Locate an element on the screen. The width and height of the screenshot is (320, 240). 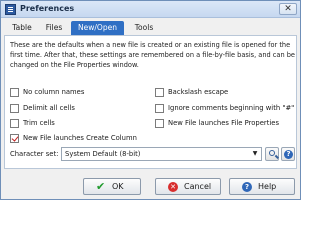
ok-button: ✔ OK is located at coordinates (112, 186).